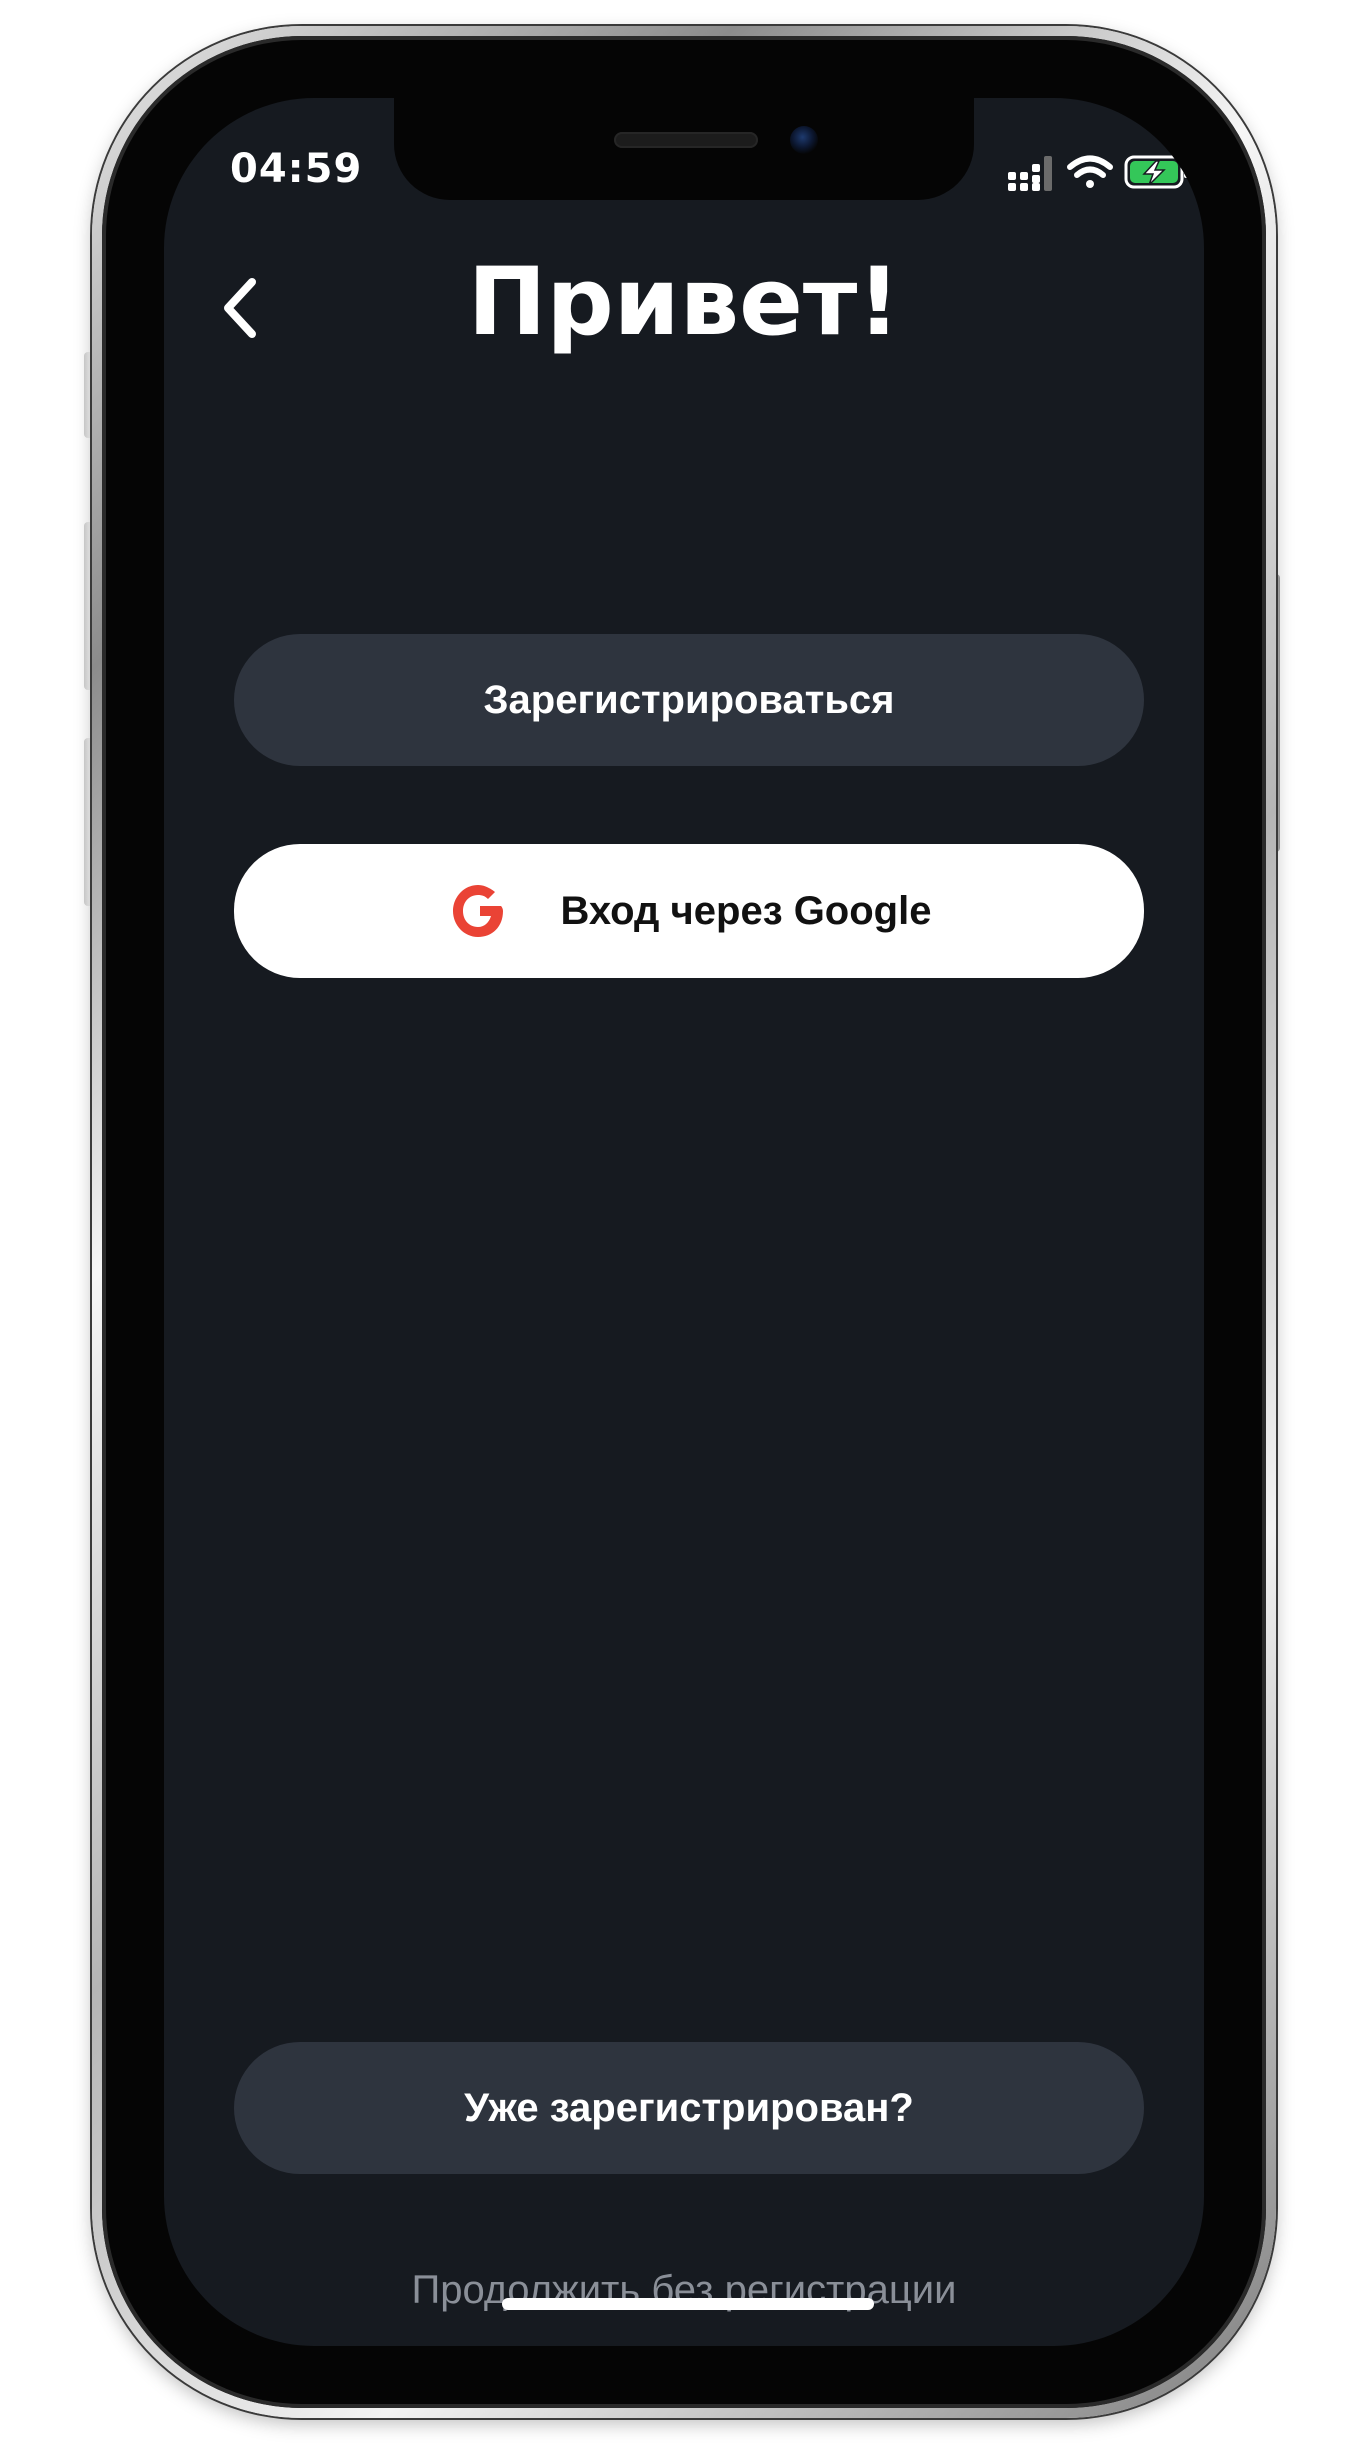 The height and width of the screenshot is (2444, 1367). Describe the element at coordinates (686, 140) in the screenshot. I see `earpiece-speaker` at that location.